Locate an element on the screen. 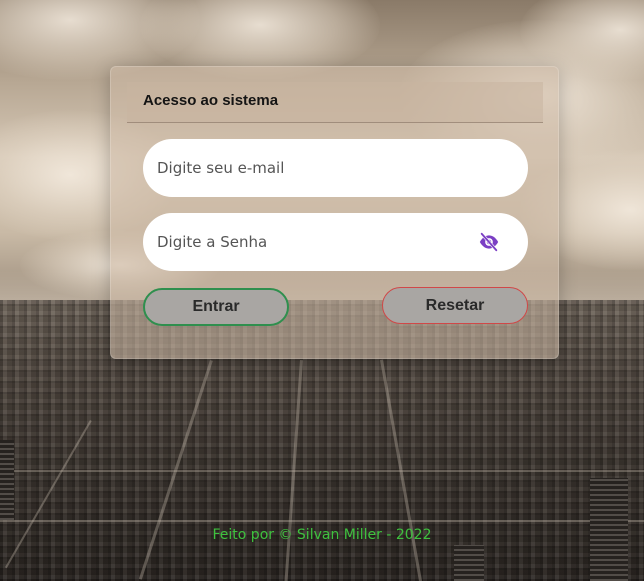 The width and height of the screenshot is (644, 581). password-input is located at coordinates (335, 242).